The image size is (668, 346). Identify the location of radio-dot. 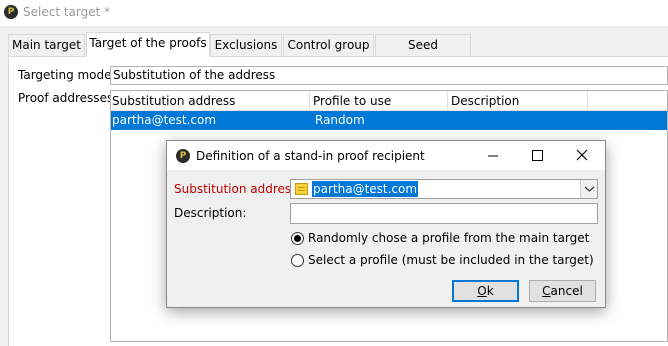
(297, 238).